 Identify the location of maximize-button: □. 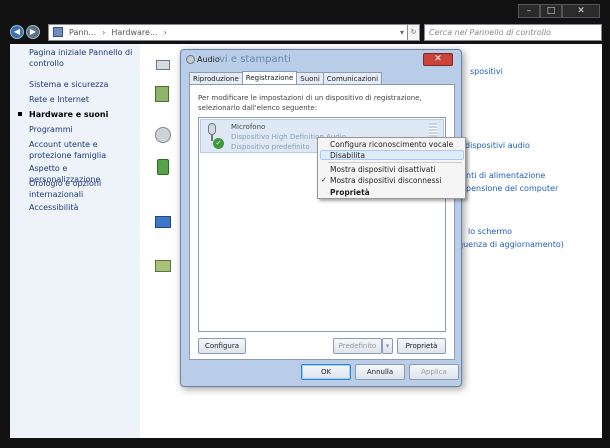
(551, 11).